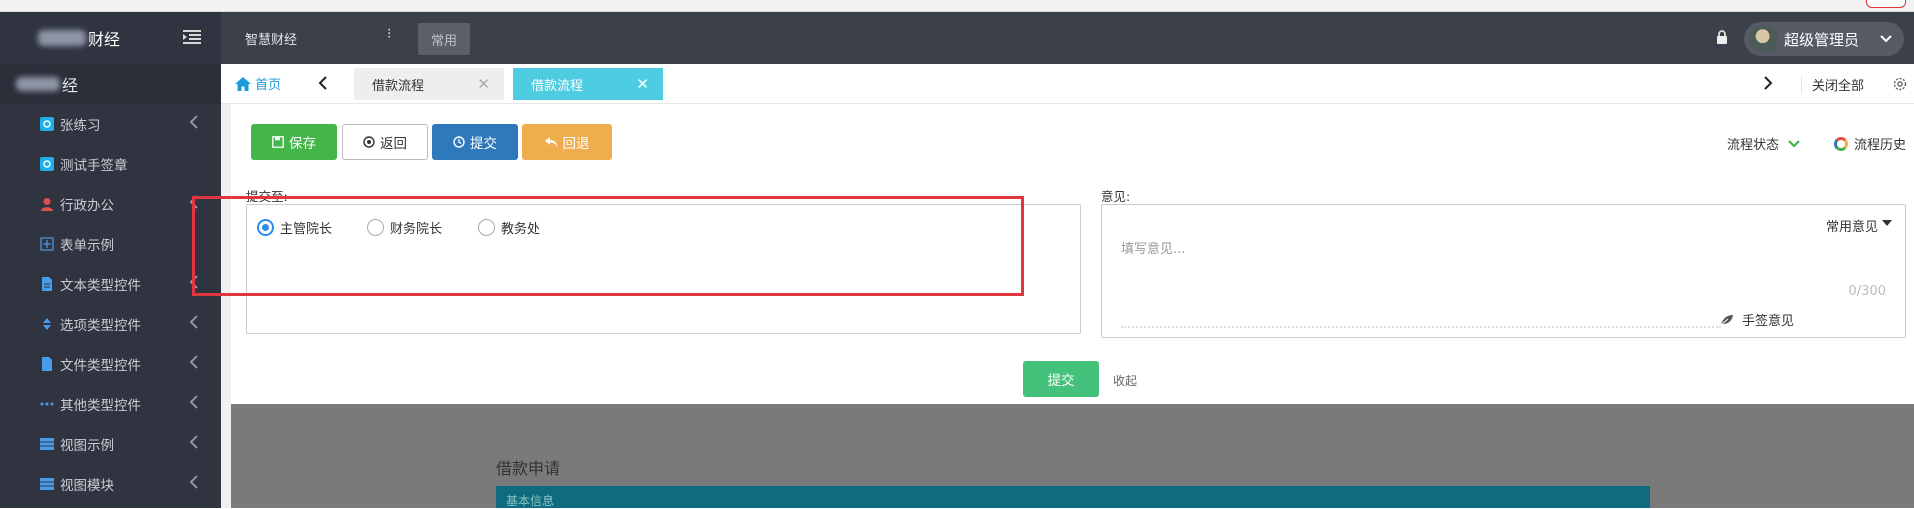  Describe the element at coordinates (1421, 327) in the screenshot. I see `opinion-divider` at that location.